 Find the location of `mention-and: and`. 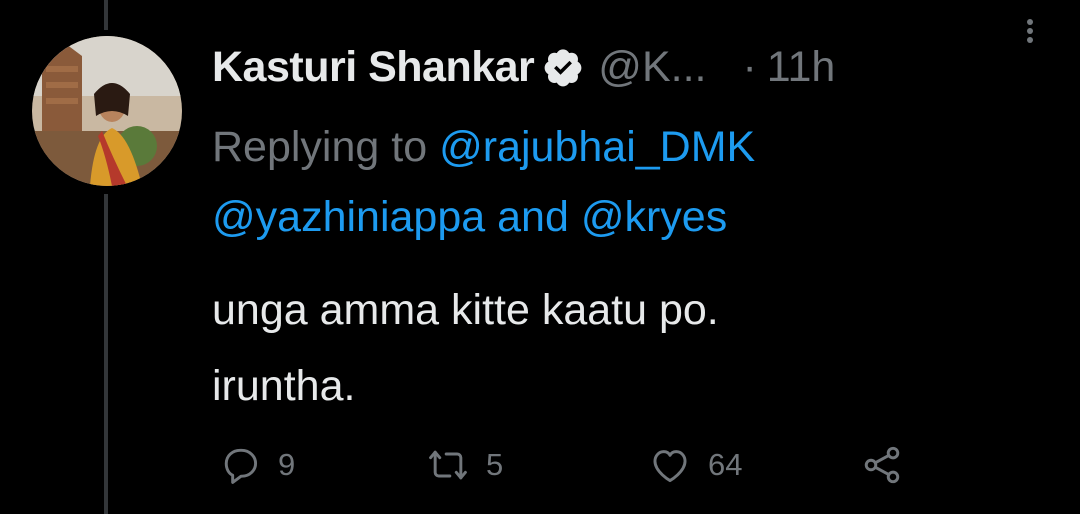

mention-and: and is located at coordinates (533, 217).